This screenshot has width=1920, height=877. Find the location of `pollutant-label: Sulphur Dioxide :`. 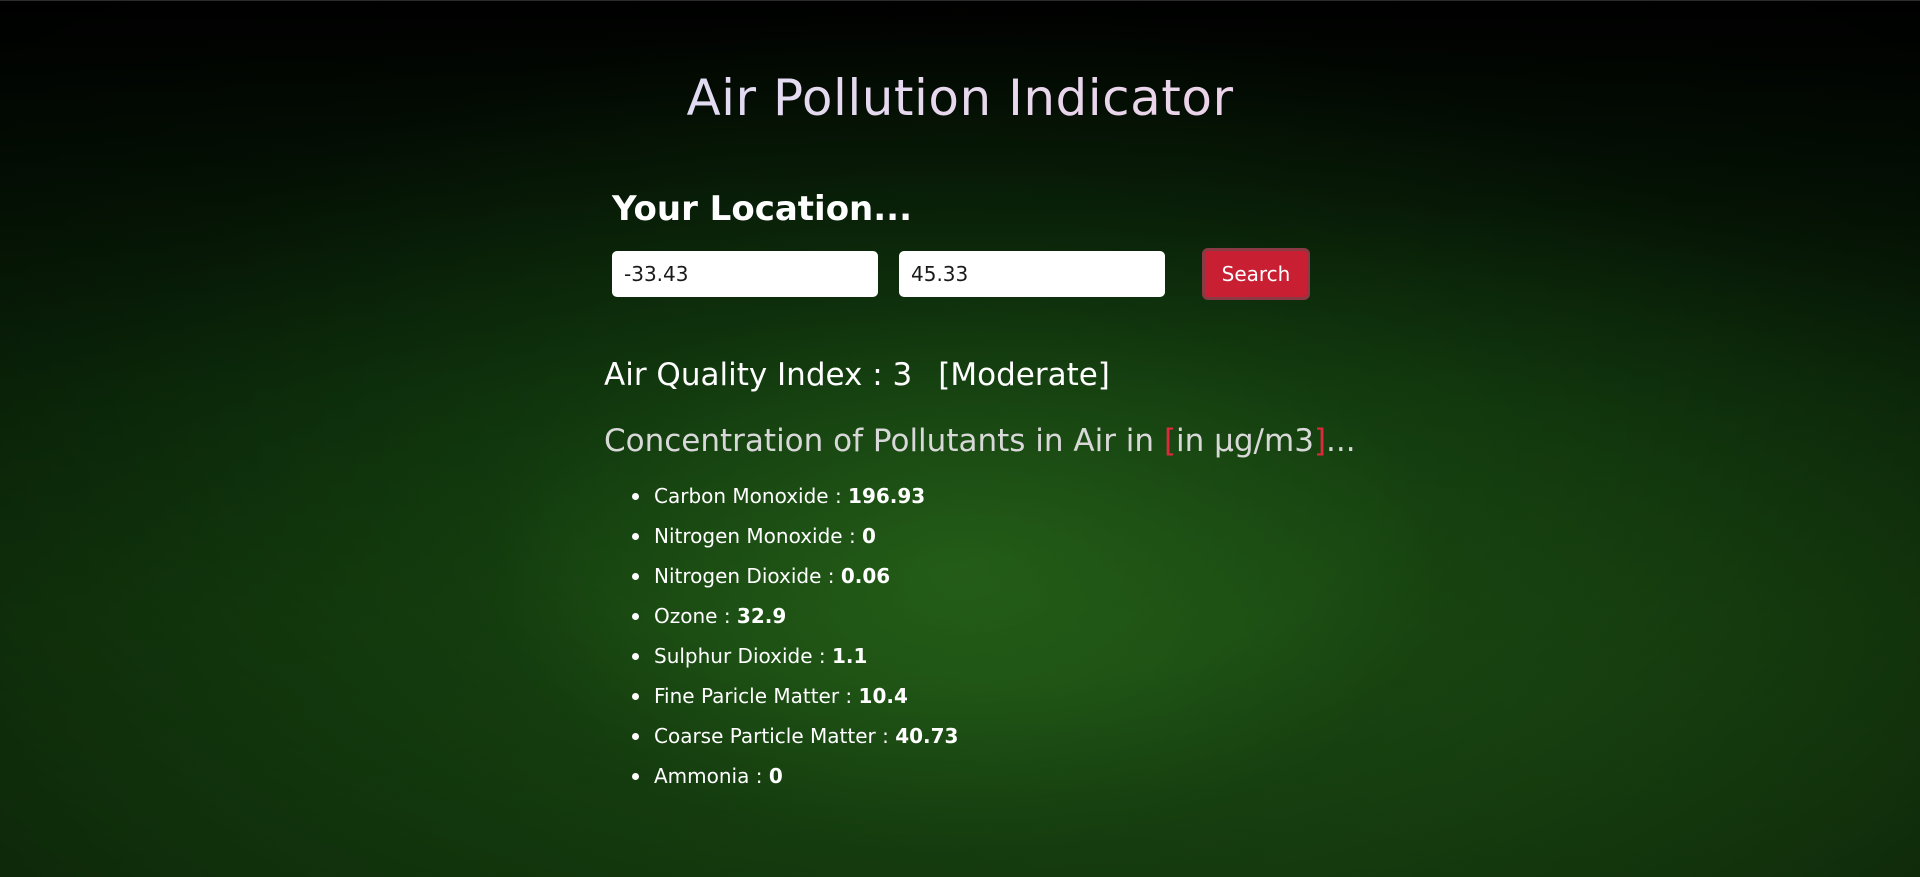

pollutant-label: Sulphur Dioxide : is located at coordinates (743, 656).